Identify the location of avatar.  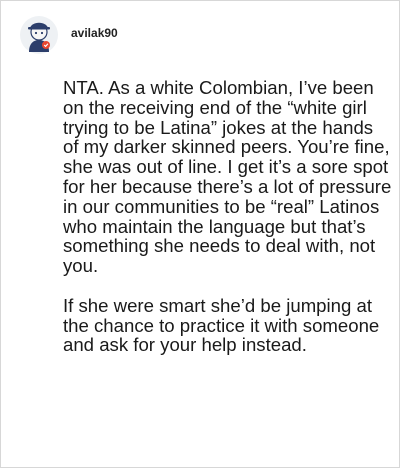
(39, 35).